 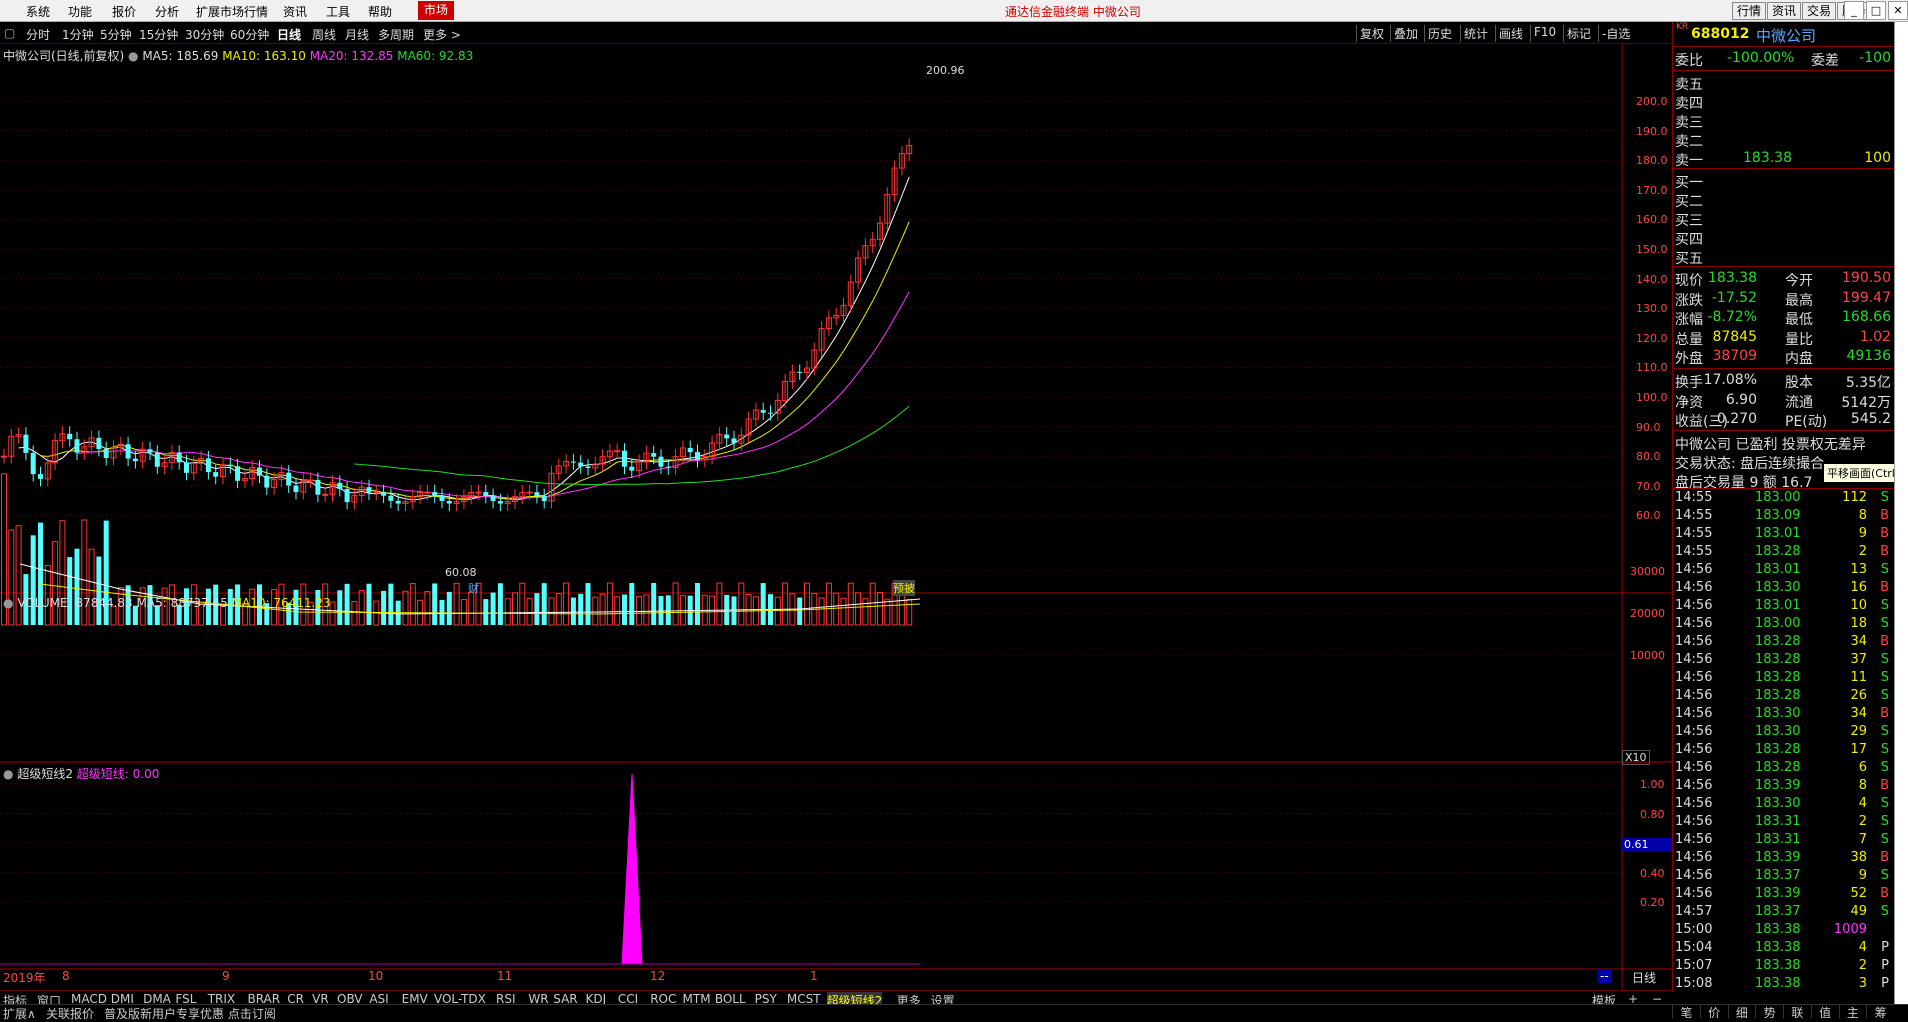 What do you see at coordinates (1825, 61) in the screenshot?
I see `weicha-label: 委差` at bounding box center [1825, 61].